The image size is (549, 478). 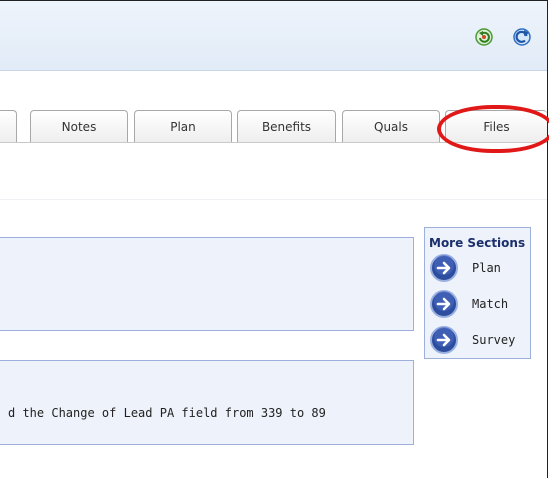 What do you see at coordinates (273, 36) in the screenshot?
I see `top-toolbar` at bounding box center [273, 36].